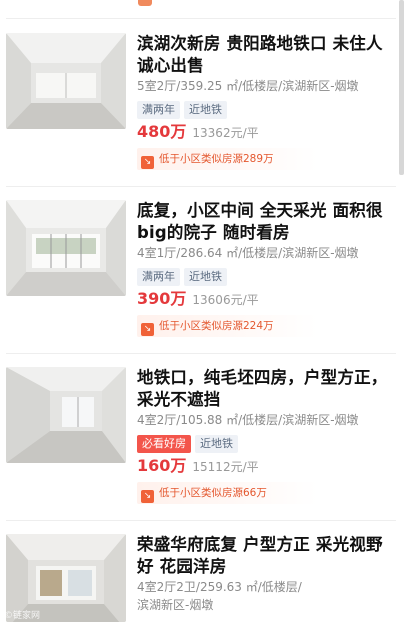 Image resolution: width=404 pixels, height=622 pixels. I want to click on price-compare-banner: ↘ 低于小区类似房源66万, so click(266, 493).